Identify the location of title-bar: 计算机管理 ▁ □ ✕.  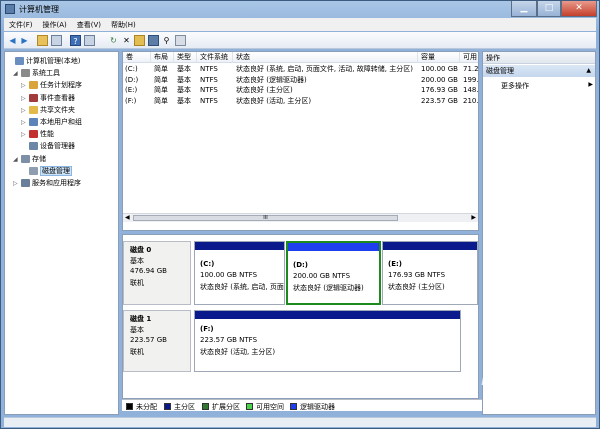
(300, 9).